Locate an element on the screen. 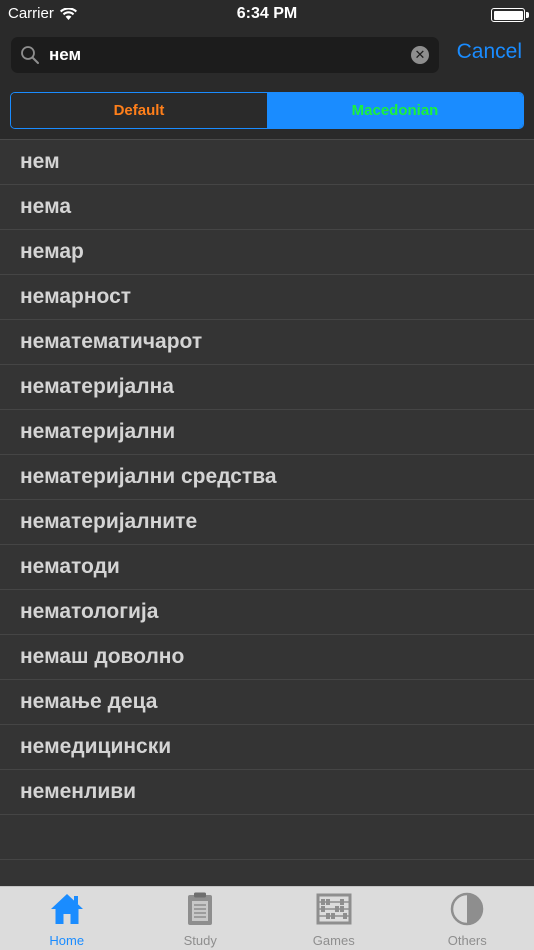  clipboard-icon is located at coordinates (200, 908).